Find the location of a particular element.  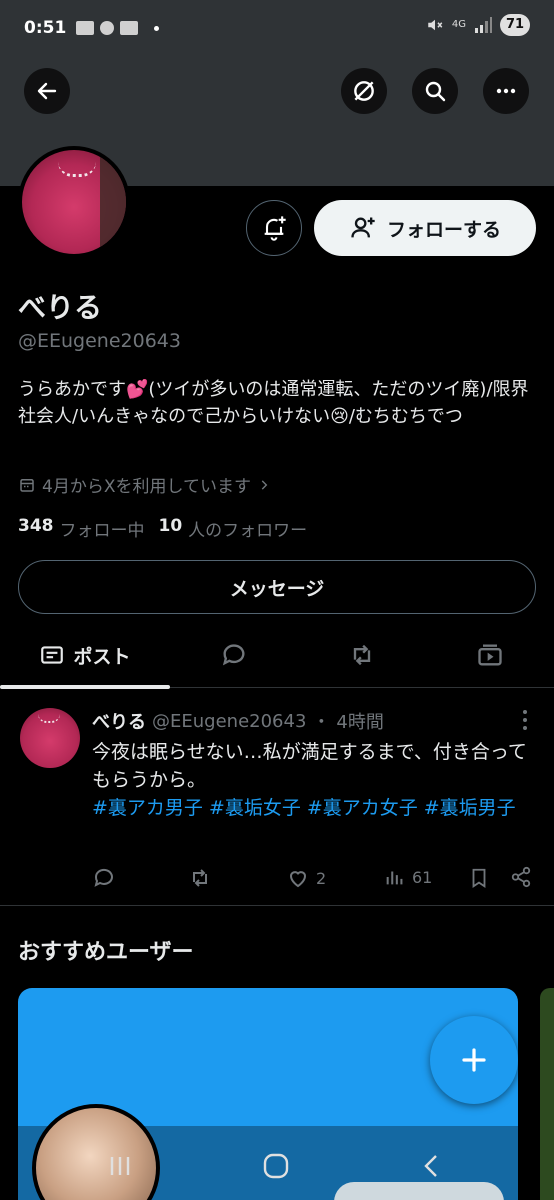

media-icon is located at coordinates (490, 655).